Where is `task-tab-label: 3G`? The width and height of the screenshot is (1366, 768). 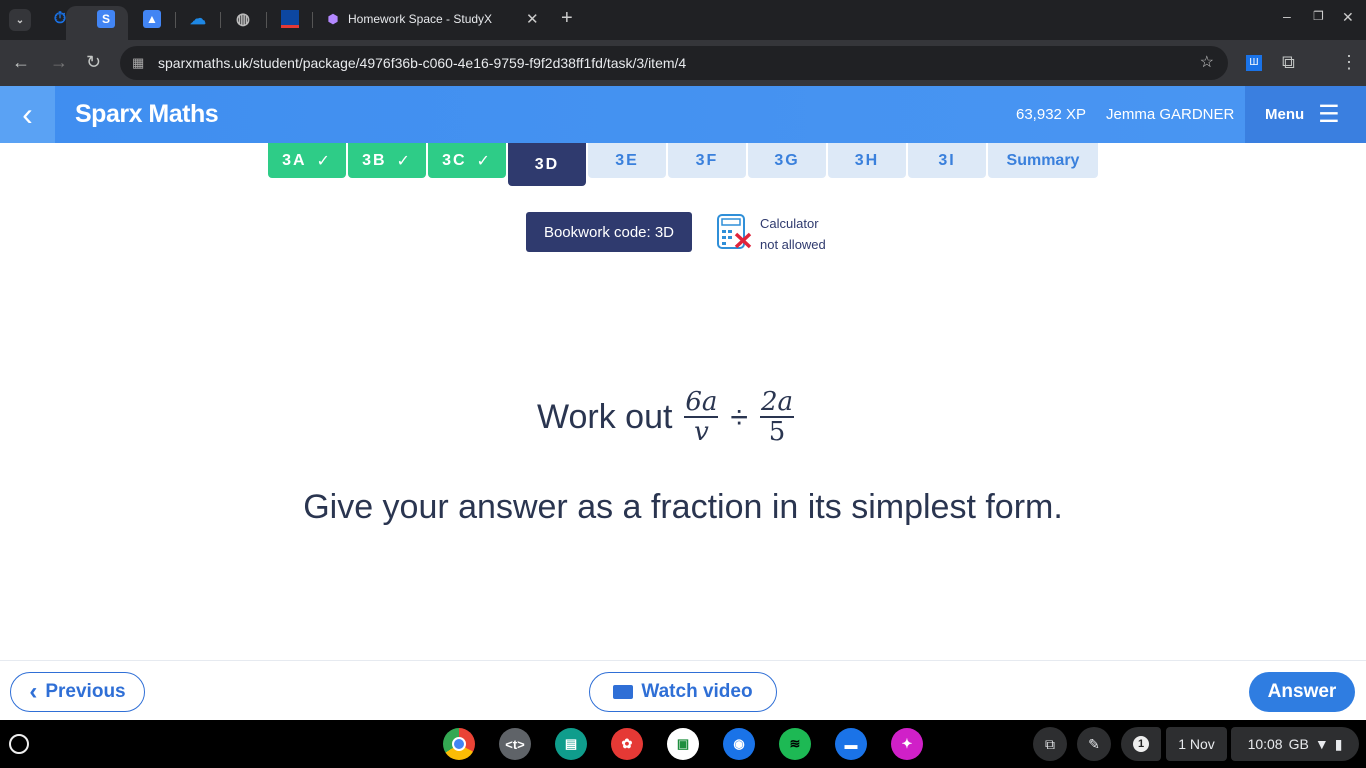 task-tab-label: 3G is located at coordinates (787, 160).